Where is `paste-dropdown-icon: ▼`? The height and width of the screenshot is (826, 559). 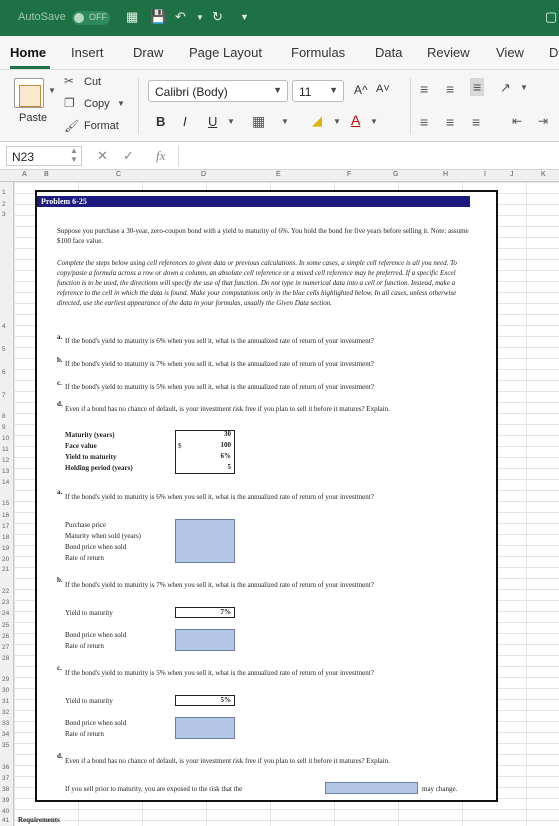 paste-dropdown-icon: ▼ is located at coordinates (52, 90).